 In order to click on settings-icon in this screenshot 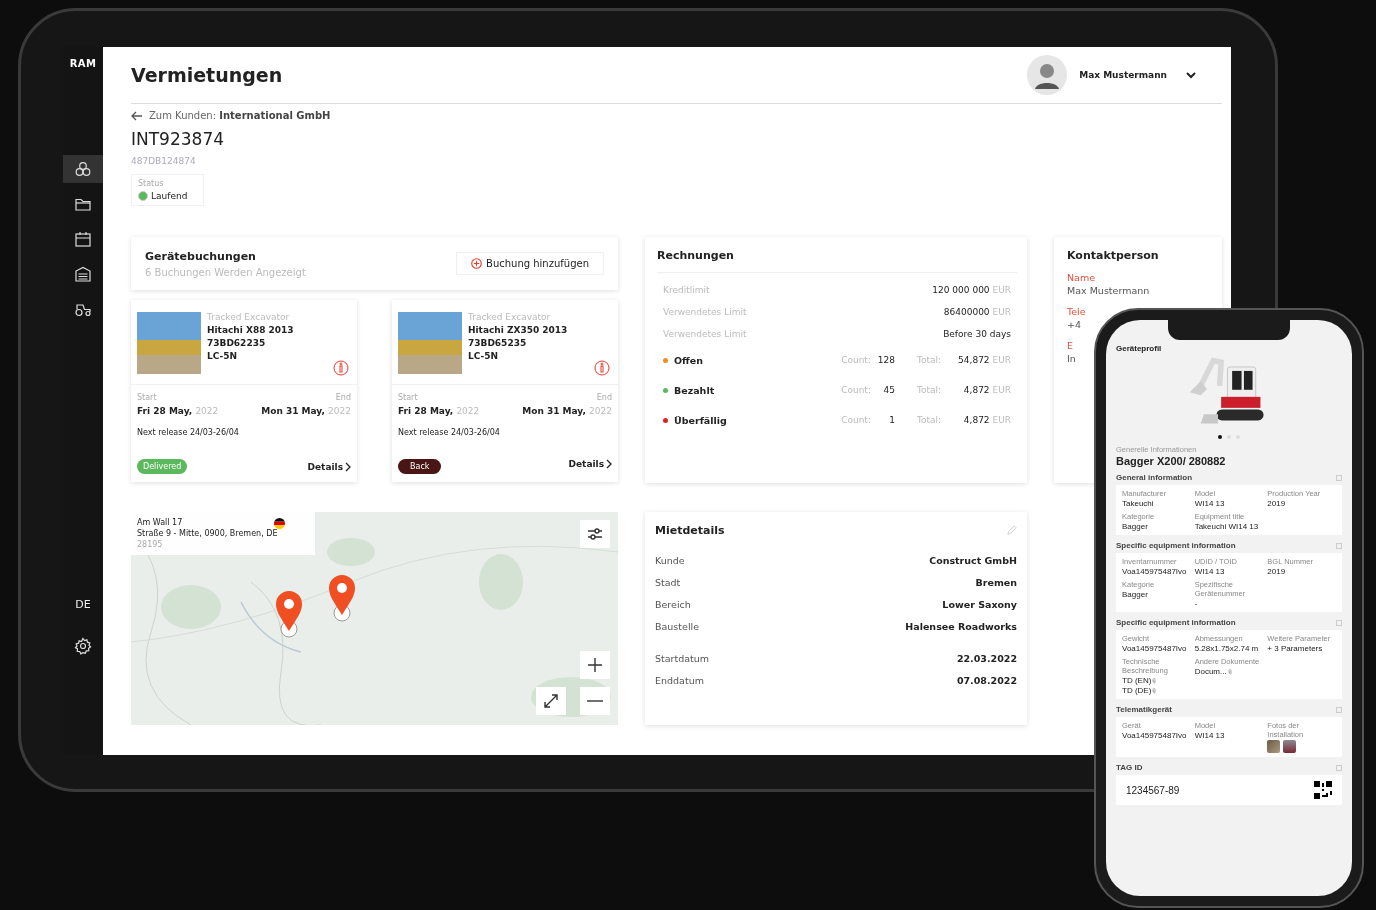, I will do `click(83, 646)`.